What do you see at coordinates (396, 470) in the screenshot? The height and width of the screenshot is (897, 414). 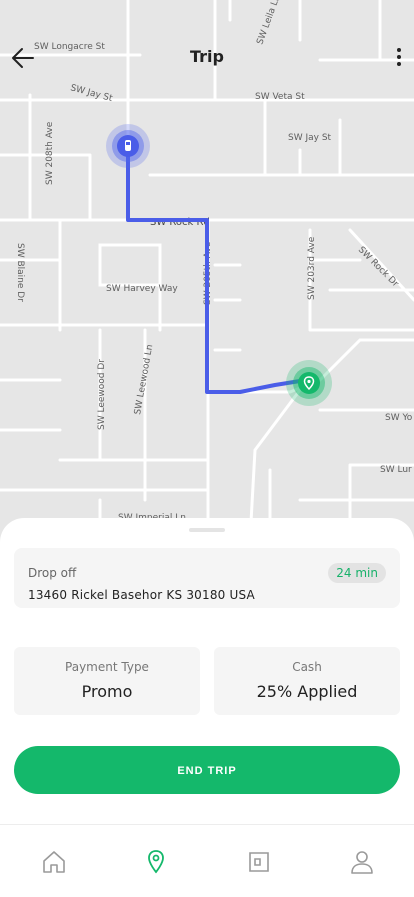 I see `street-label: SW Lur` at bounding box center [396, 470].